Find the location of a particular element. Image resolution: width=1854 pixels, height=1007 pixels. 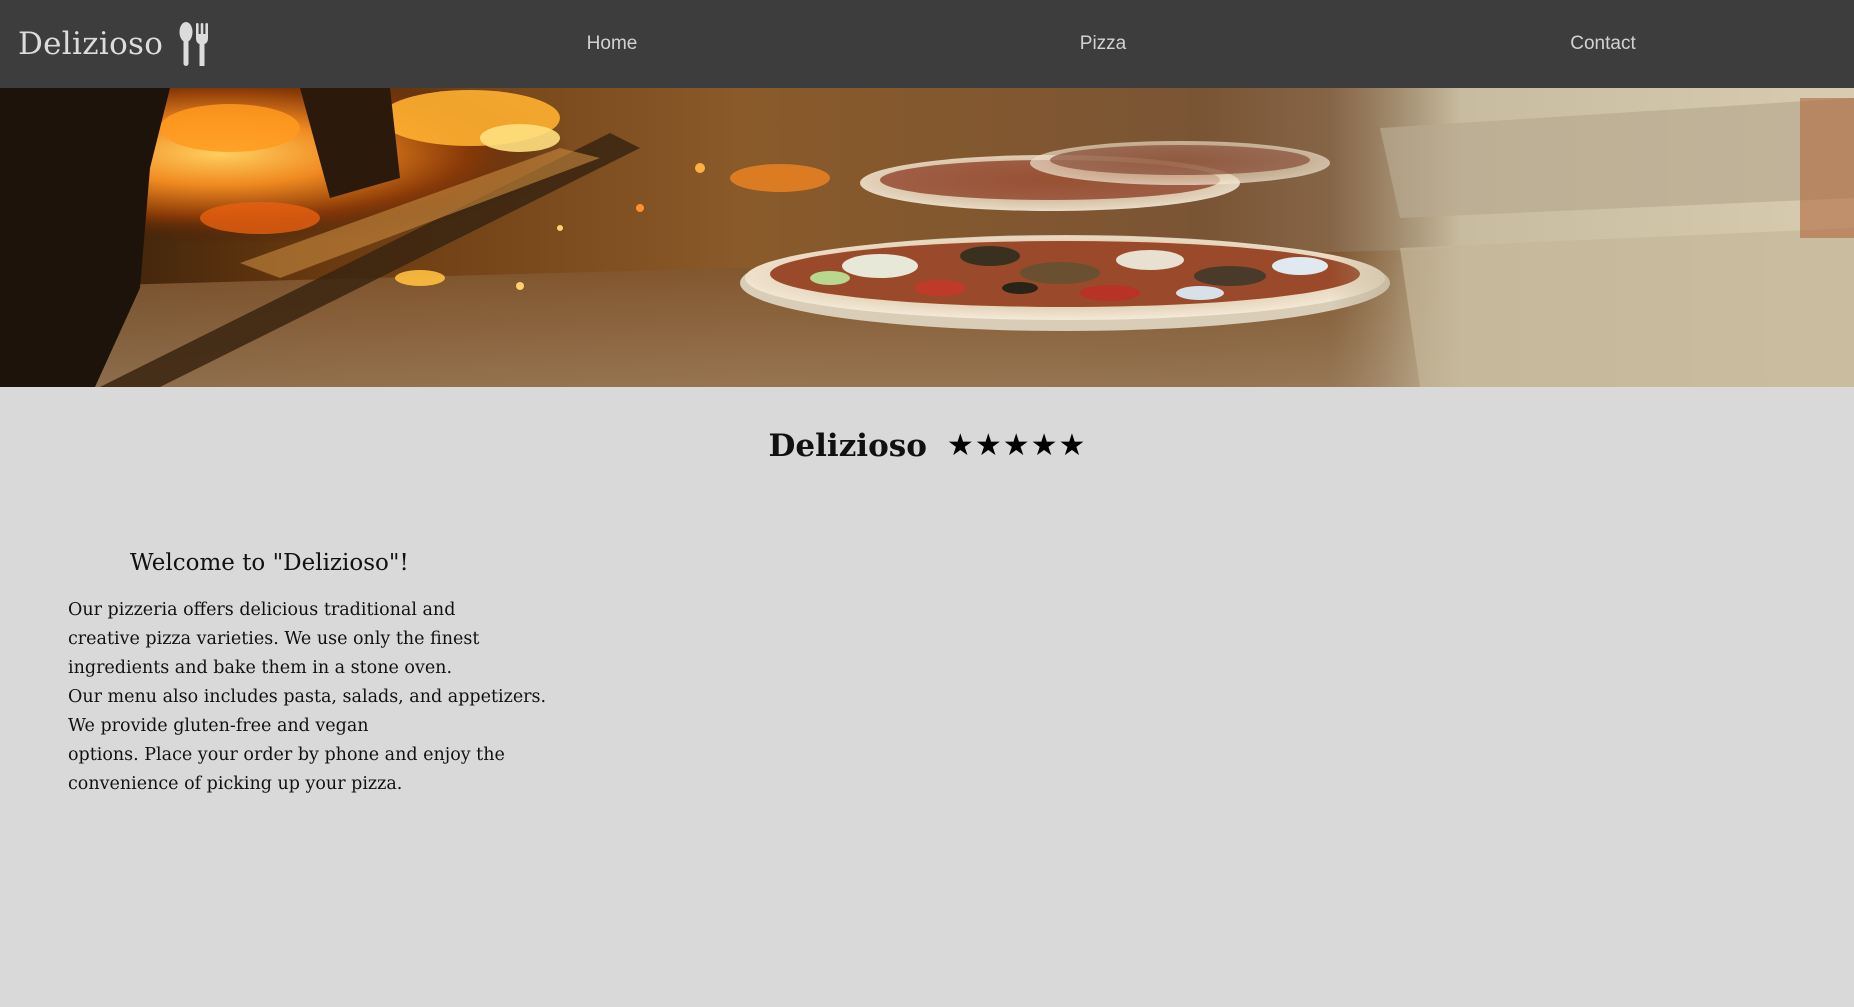

nav-link-pizza: Pizza is located at coordinates (1103, 44).